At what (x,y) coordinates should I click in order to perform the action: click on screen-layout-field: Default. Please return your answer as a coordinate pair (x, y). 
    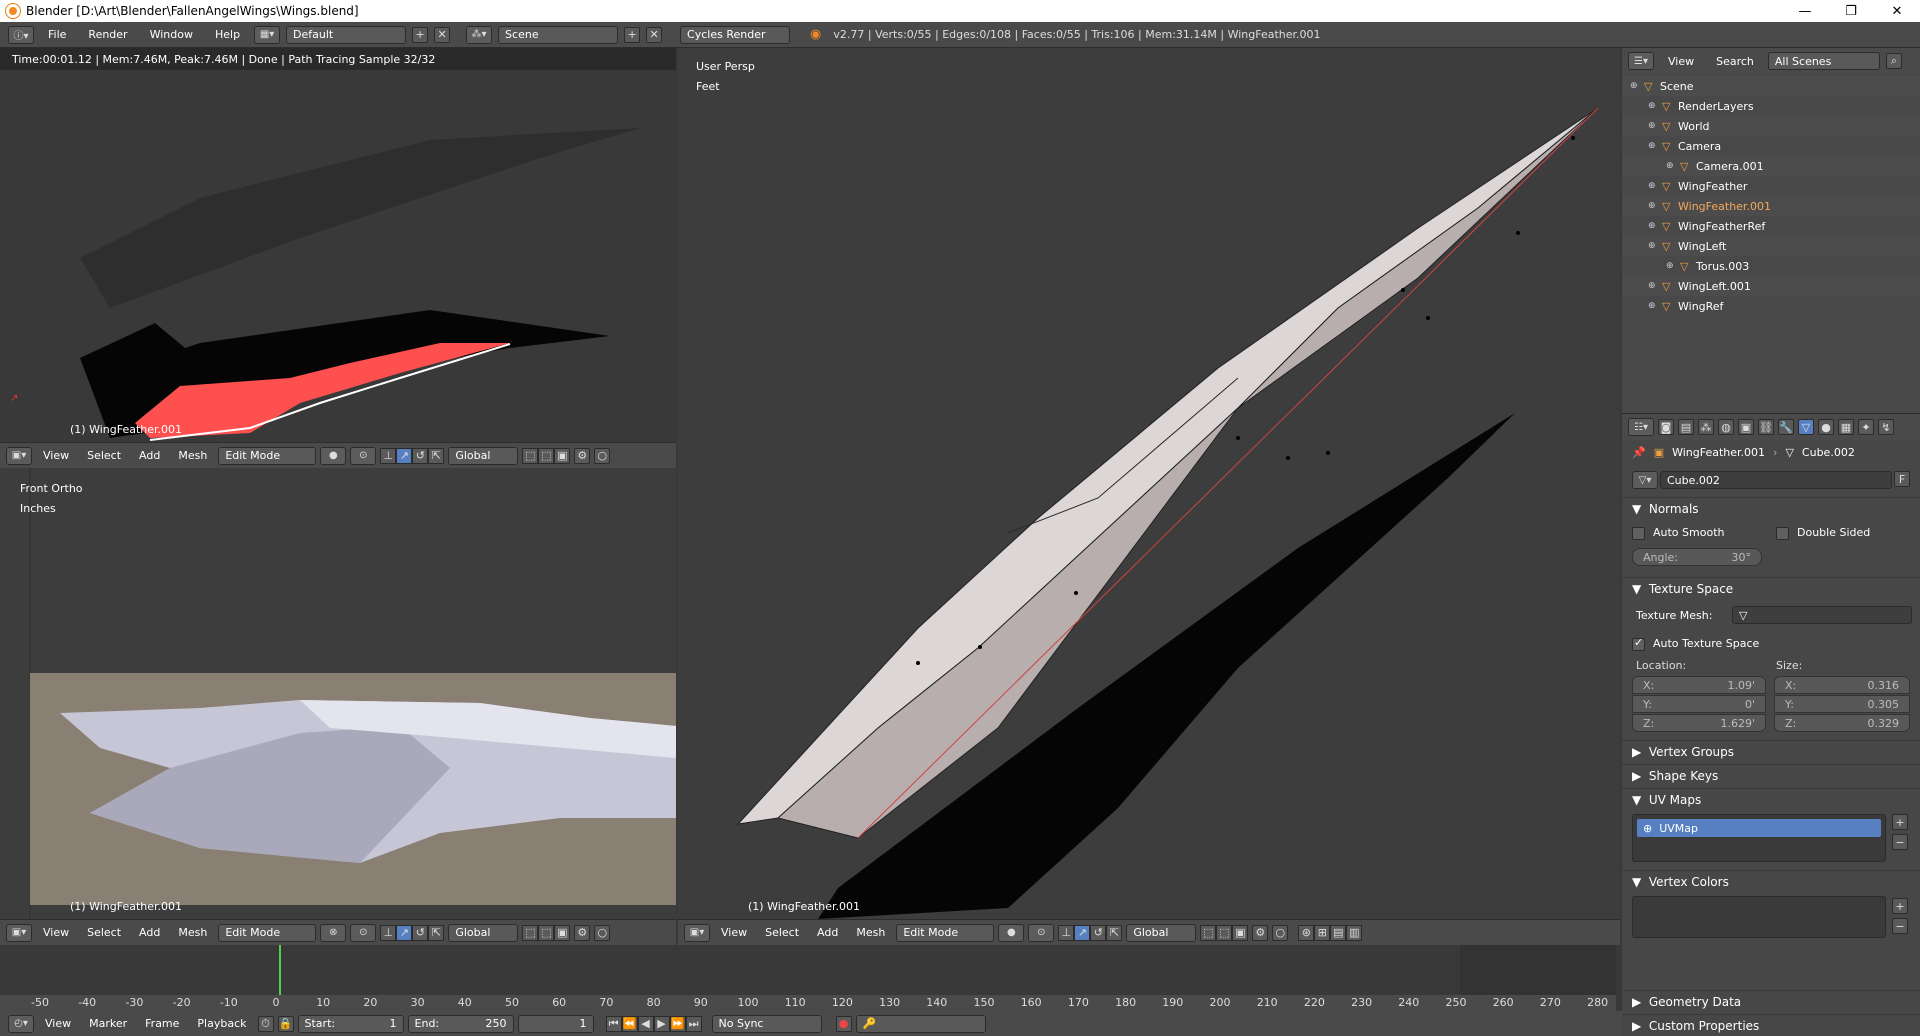
    Looking at the image, I should click on (346, 34).